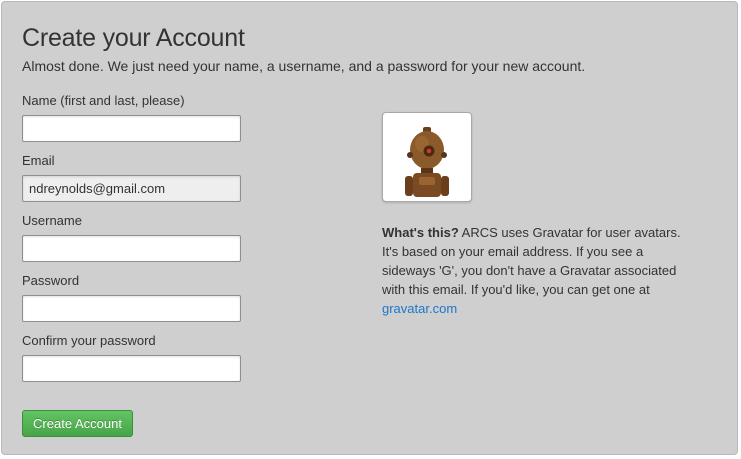  What do you see at coordinates (133, 38) in the screenshot?
I see `page-title: Create your Account` at bounding box center [133, 38].